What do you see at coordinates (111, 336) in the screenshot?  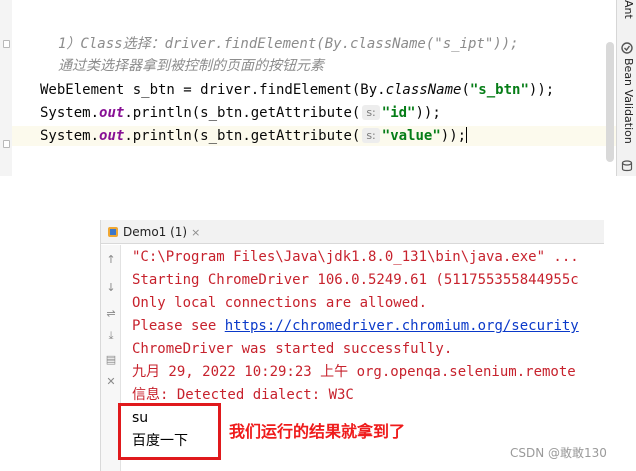 I see `scroll-to-end-icon: ⤓` at bounding box center [111, 336].